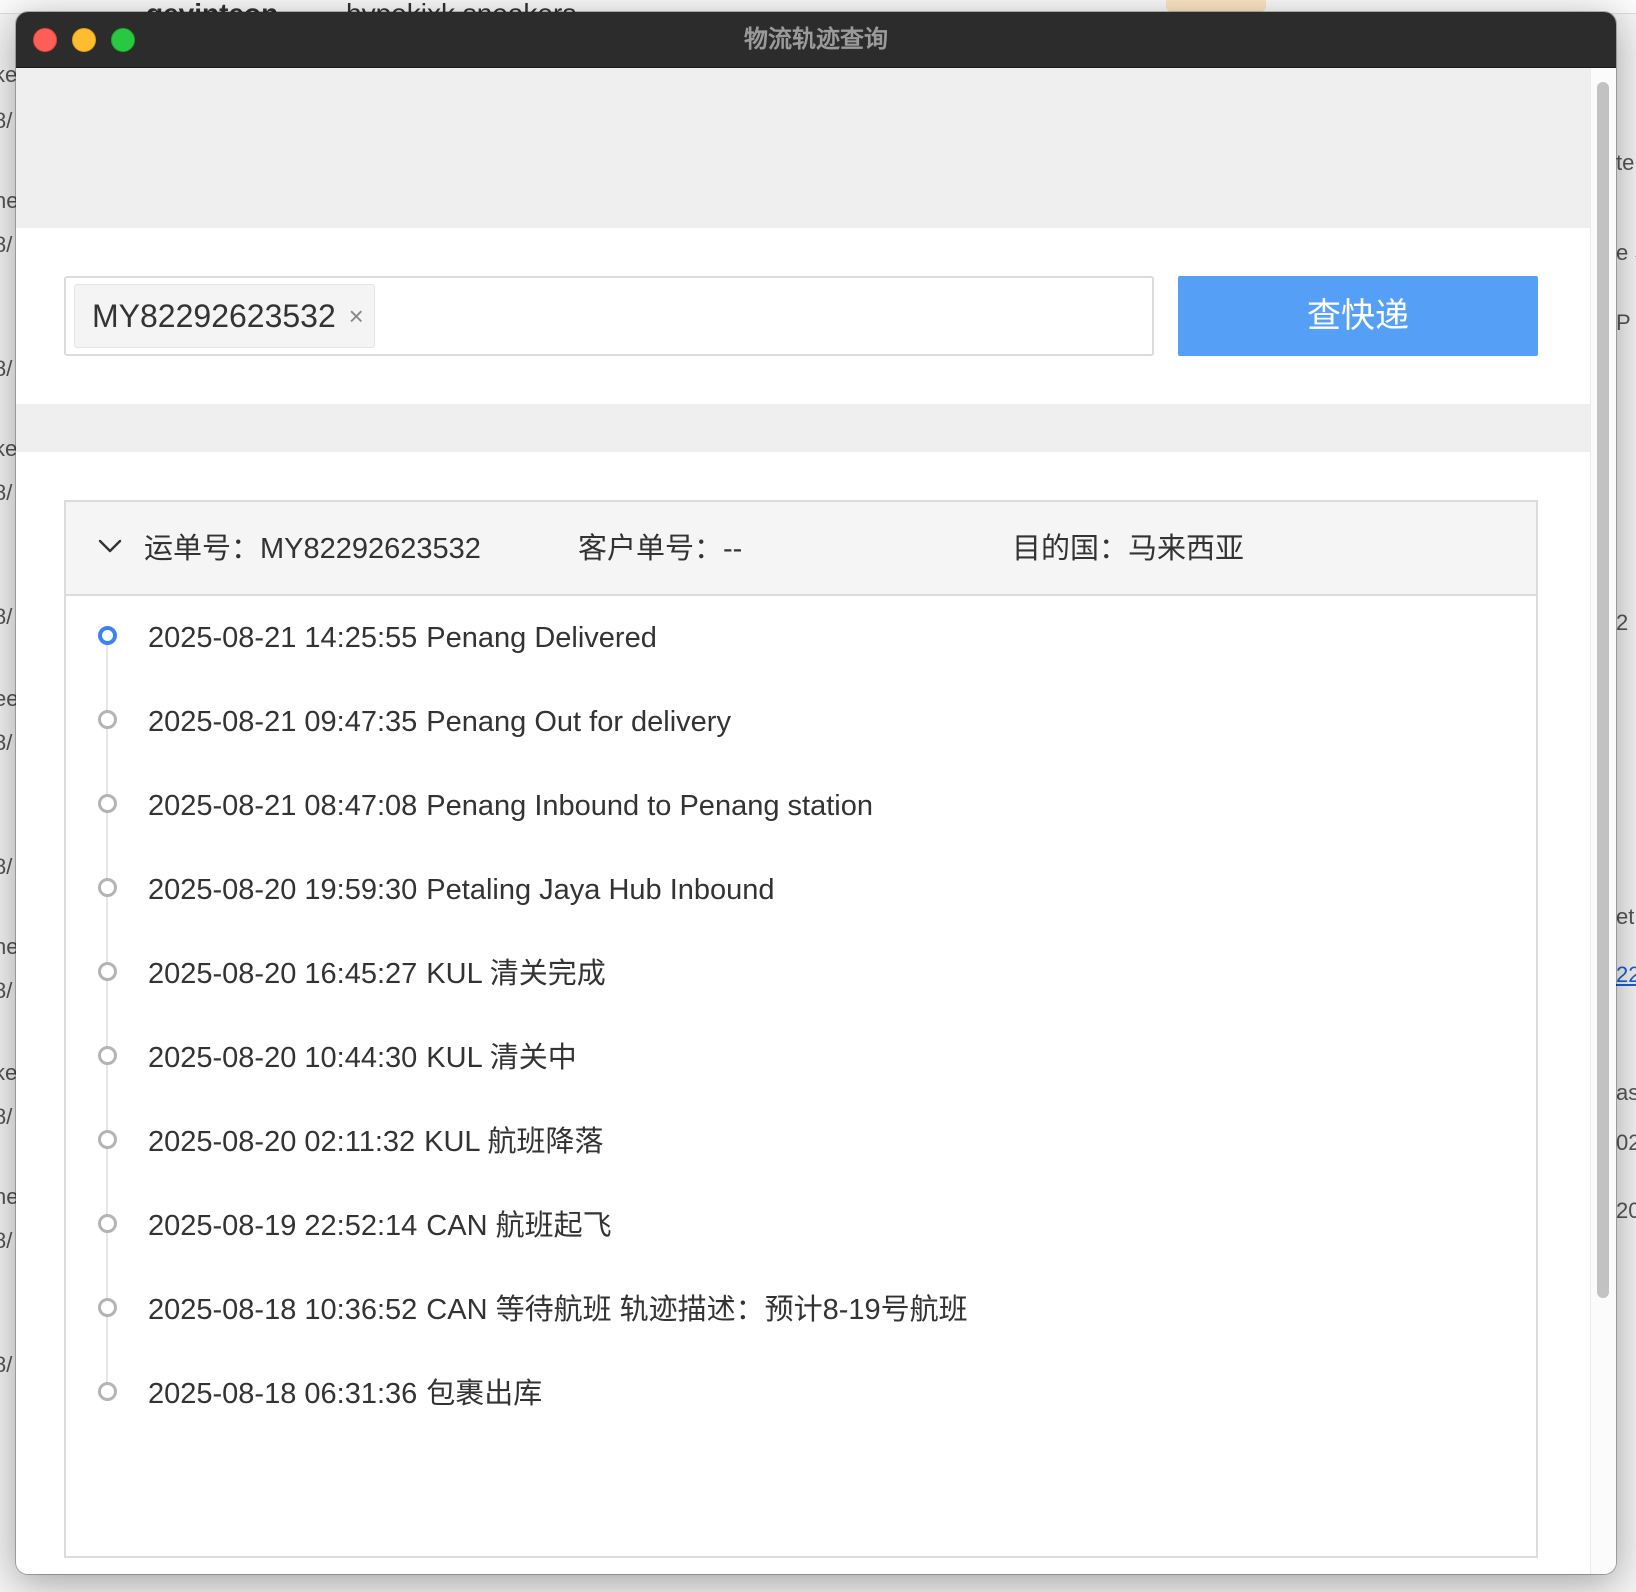  I want to click on event-description: KUL 清关完成, so click(516, 974).